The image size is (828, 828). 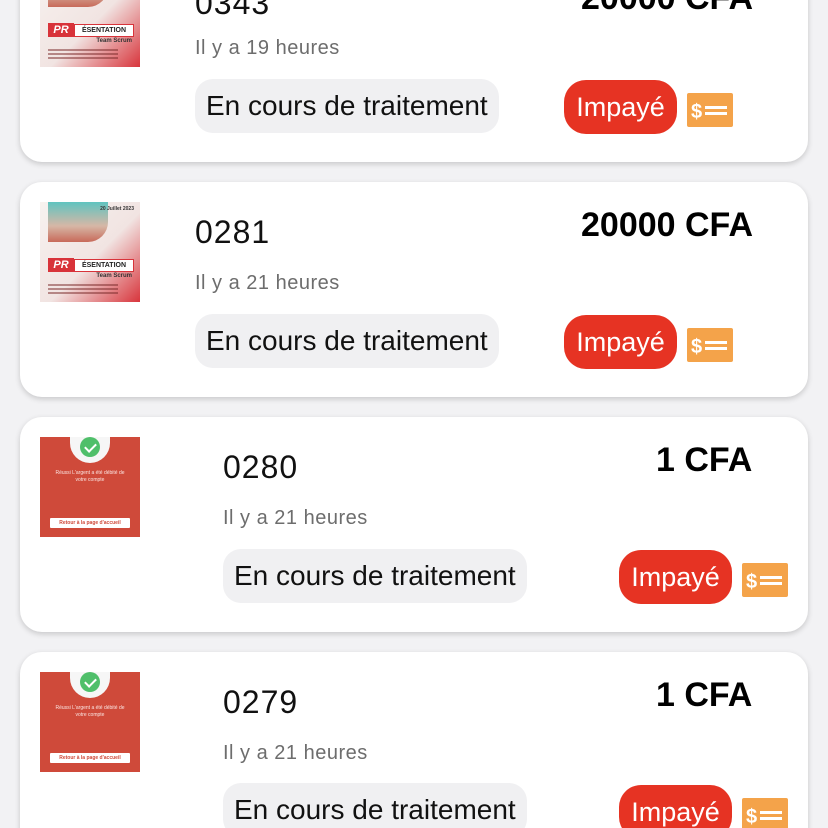 What do you see at coordinates (261, 702) in the screenshot?
I see `order-id: 0279` at bounding box center [261, 702].